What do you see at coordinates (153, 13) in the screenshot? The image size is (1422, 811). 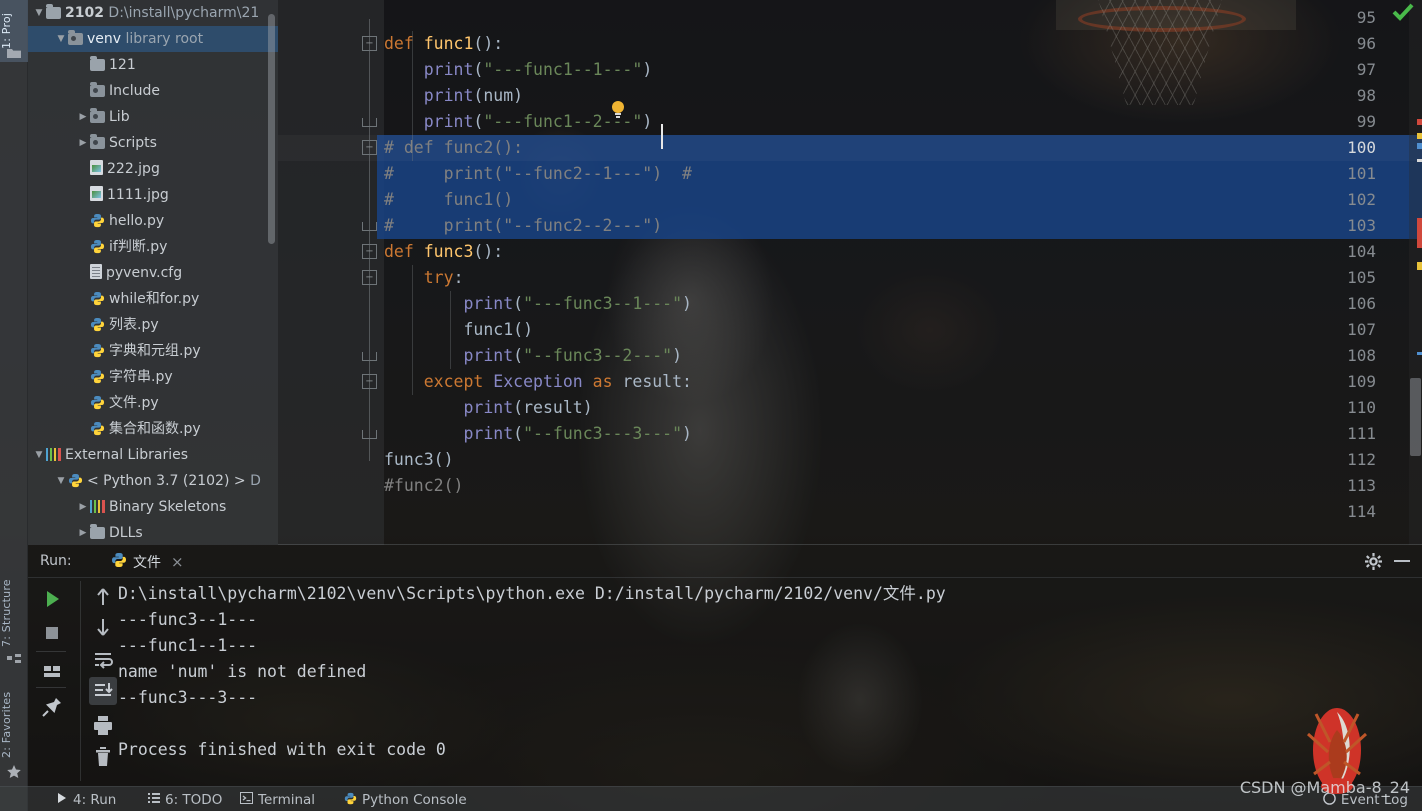 I see `tree-row: ▼ 2102 D:\install\pycharm\21` at bounding box center [153, 13].